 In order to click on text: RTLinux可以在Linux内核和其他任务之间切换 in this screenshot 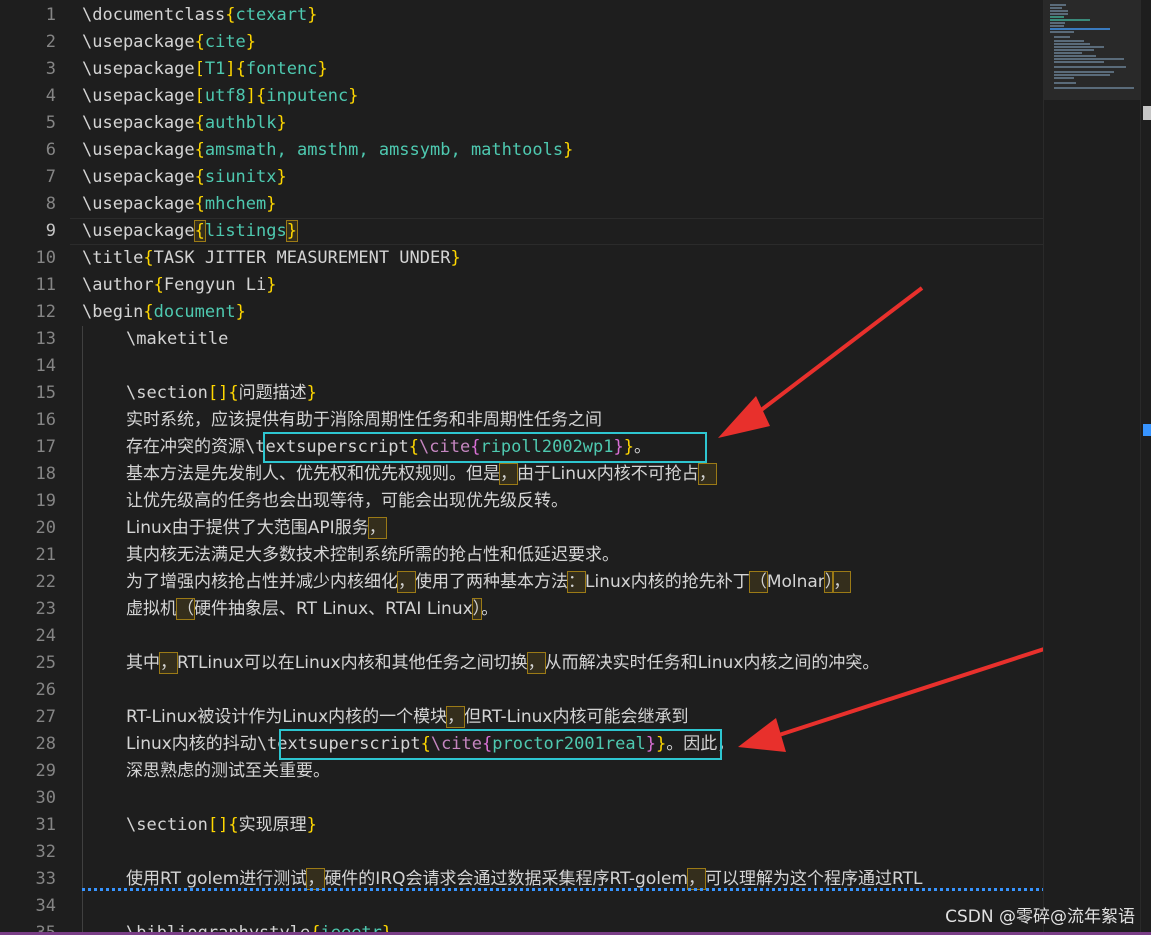, I will do `click(352, 663)`.